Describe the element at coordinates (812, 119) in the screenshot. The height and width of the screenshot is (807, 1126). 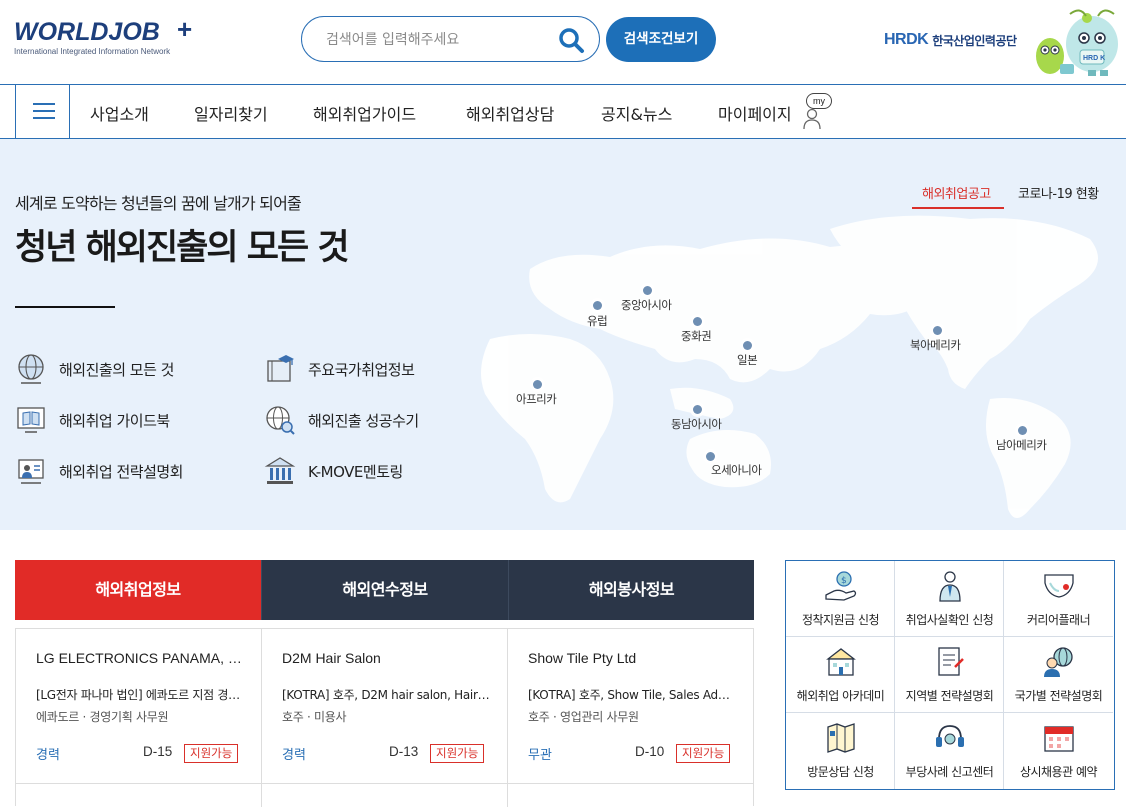
I see `person-icon` at that location.